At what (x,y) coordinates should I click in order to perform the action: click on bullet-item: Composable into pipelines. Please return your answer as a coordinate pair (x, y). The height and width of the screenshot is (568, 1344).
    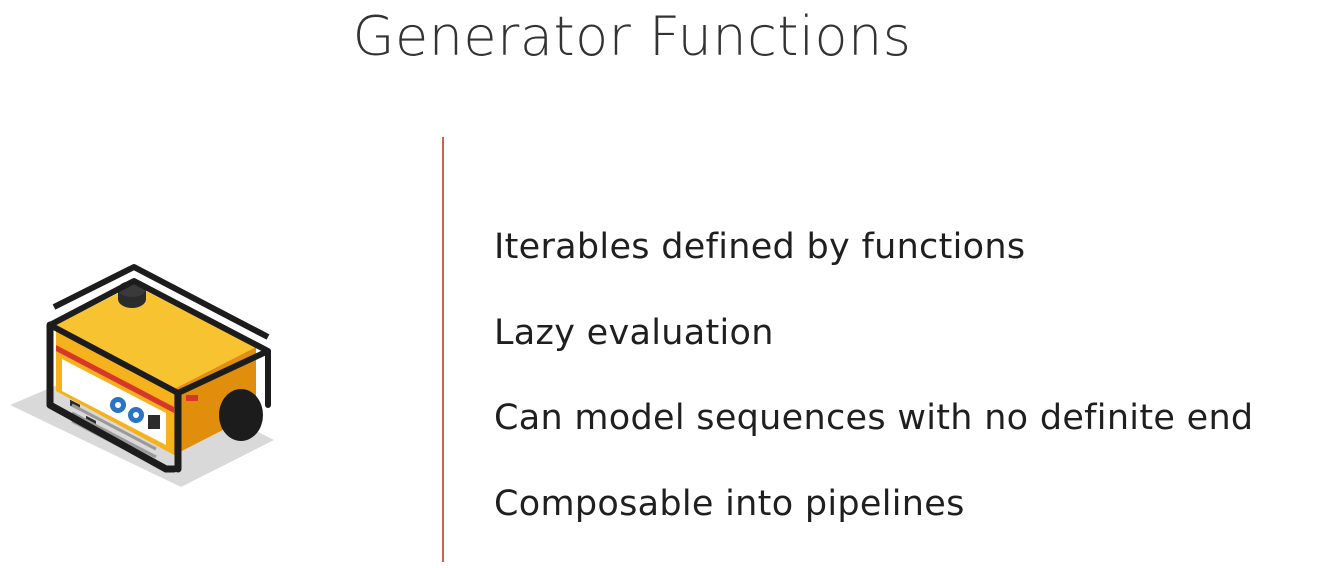
    Looking at the image, I should click on (873, 525).